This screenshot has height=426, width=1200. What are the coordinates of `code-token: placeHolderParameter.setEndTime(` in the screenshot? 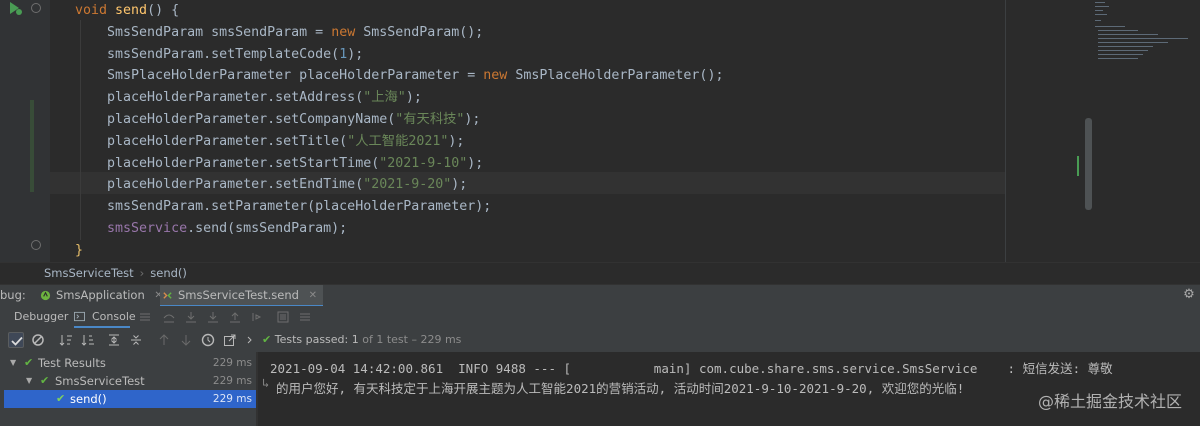 It's located at (219, 185).